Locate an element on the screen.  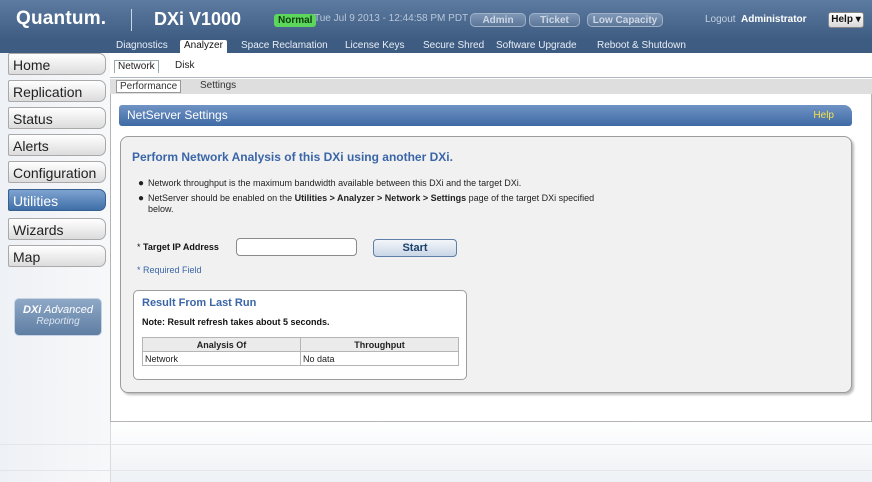
ticket-pill: Ticket is located at coordinates (554, 20).